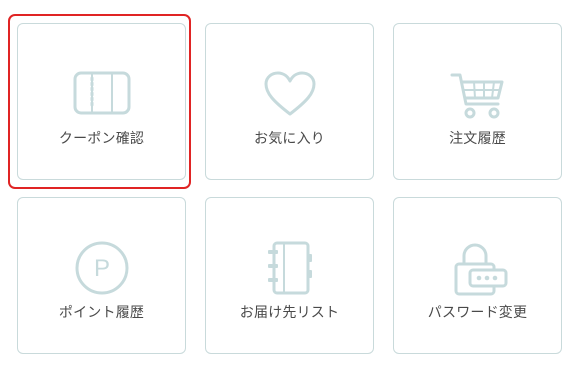 Image resolution: width=588 pixels, height=369 pixels. Describe the element at coordinates (289, 98) in the screenshot. I see `heart-icon` at that location.